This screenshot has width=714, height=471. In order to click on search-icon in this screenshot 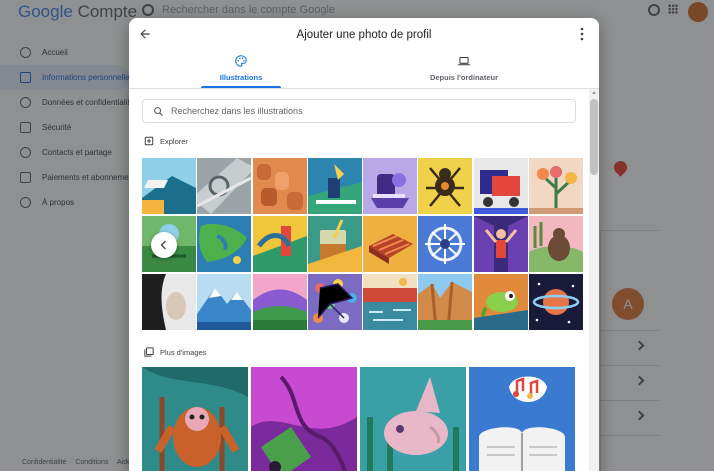, I will do `click(159, 112)`.